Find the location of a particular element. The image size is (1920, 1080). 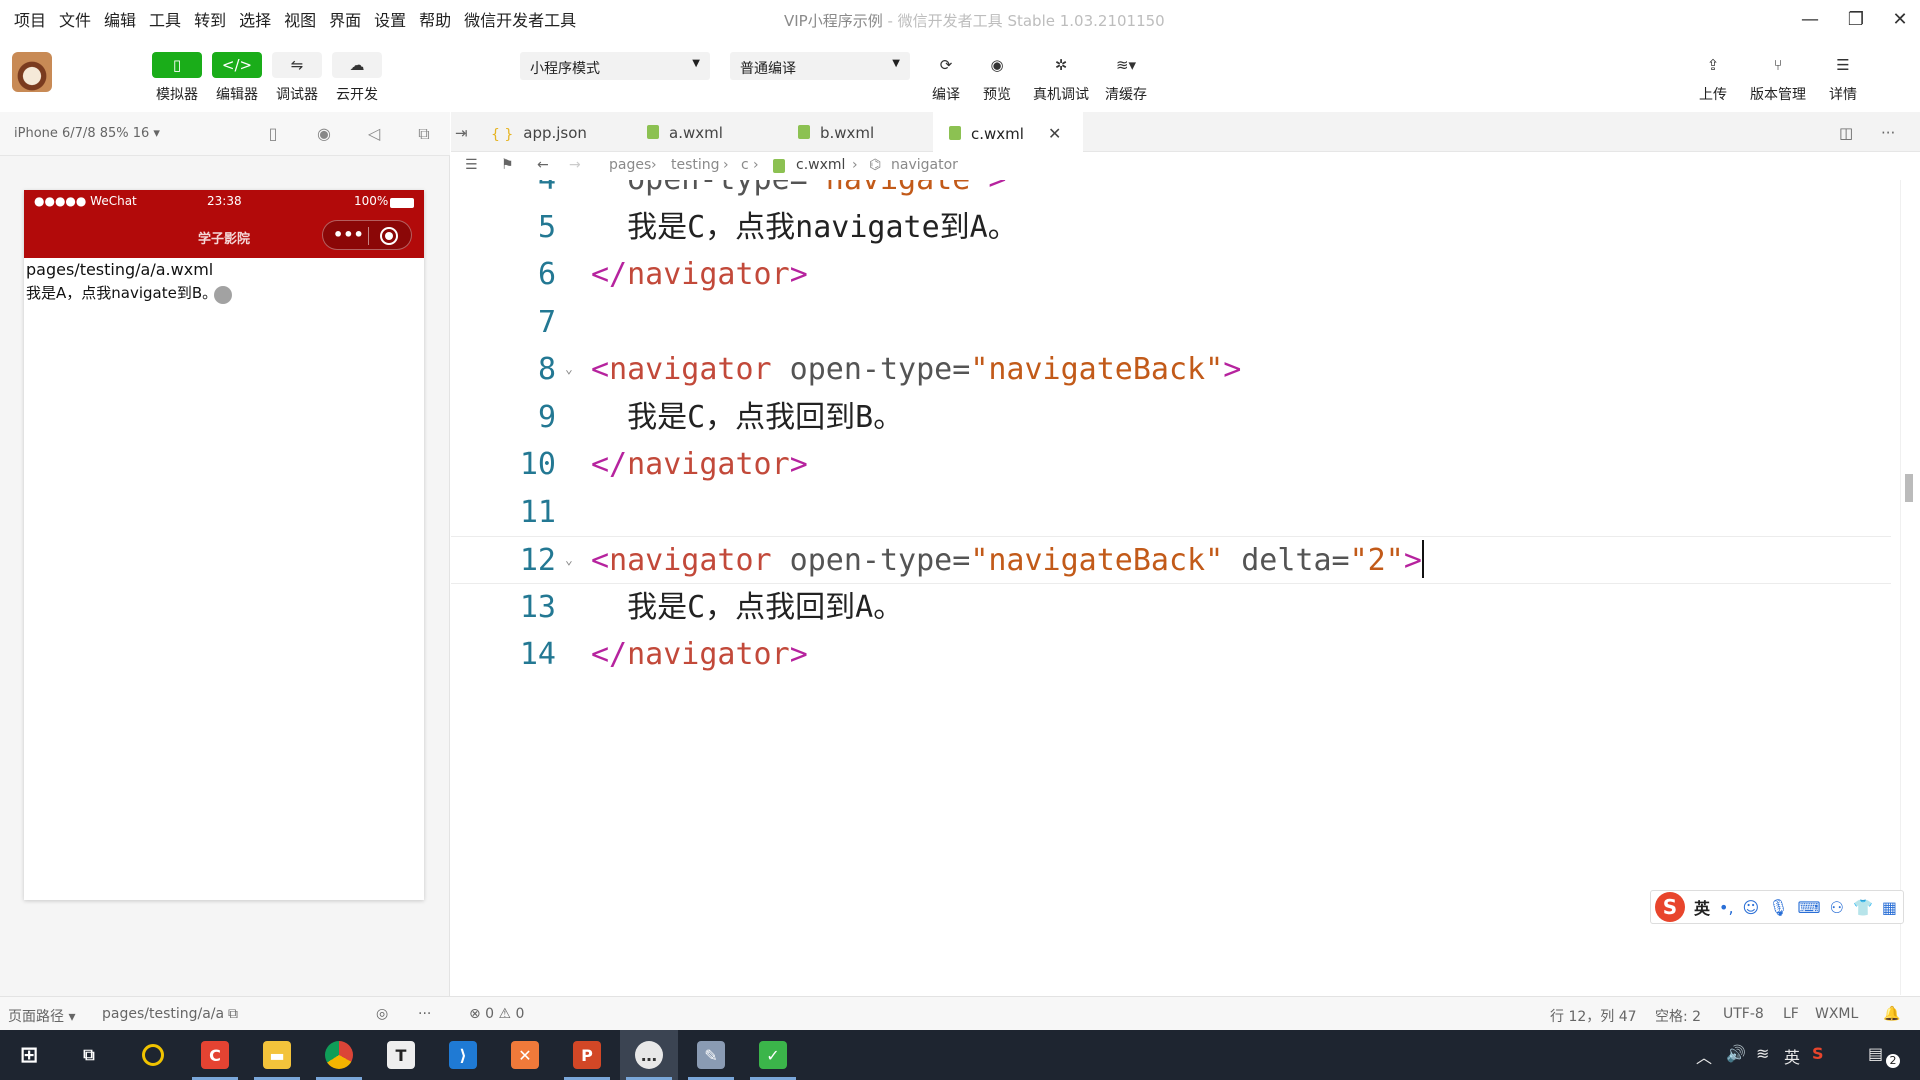

more-actions-icon: ··· is located at coordinates (1888, 132).